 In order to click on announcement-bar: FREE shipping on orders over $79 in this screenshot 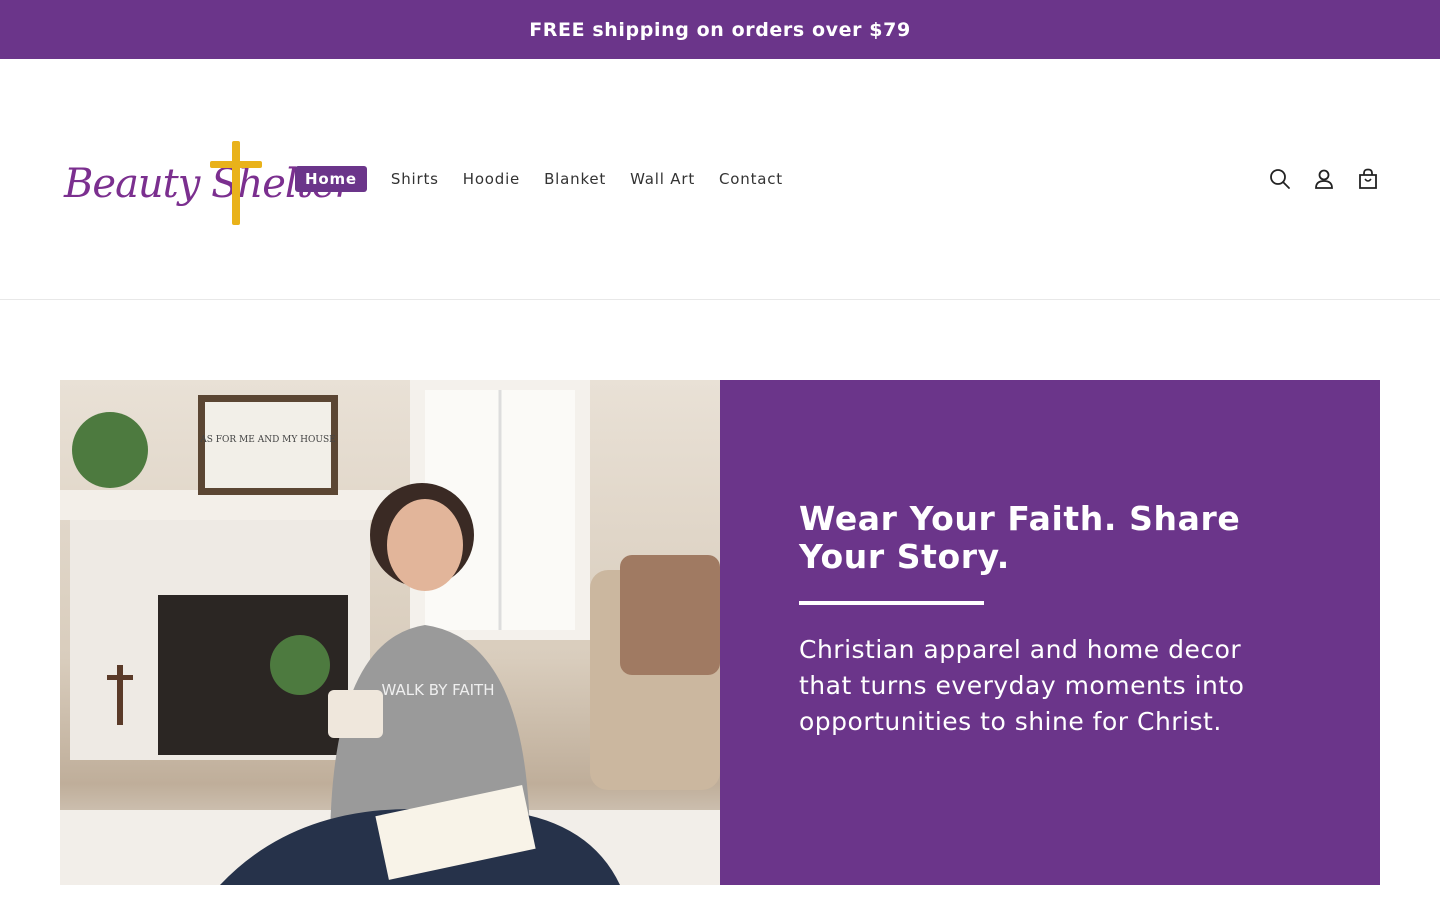, I will do `click(720, 29)`.